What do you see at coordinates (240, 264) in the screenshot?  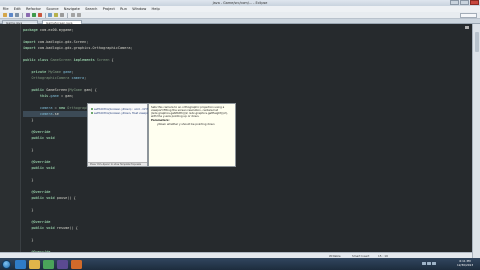 I see `taskbar: 6:11 PM 12/30/2013` at bounding box center [240, 264].